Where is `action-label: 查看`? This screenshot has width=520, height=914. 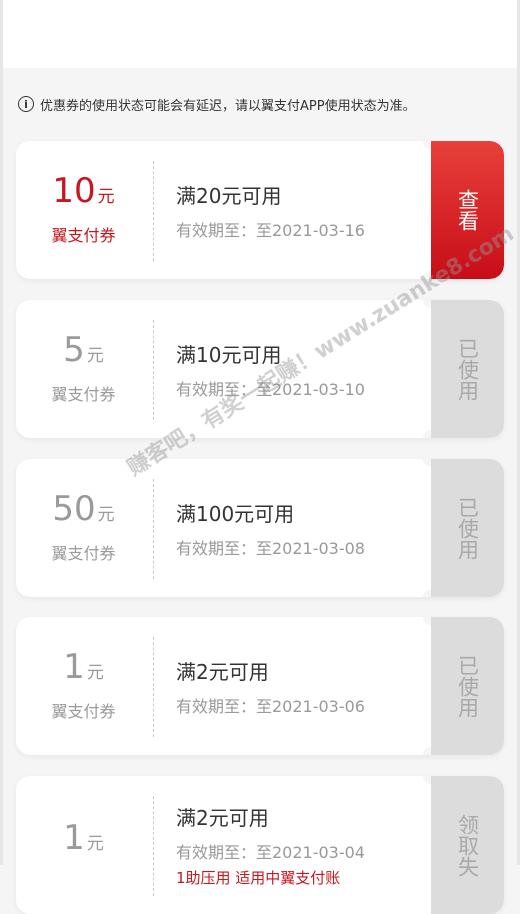 action-label: 查看 is located at coordinates (467, 210).